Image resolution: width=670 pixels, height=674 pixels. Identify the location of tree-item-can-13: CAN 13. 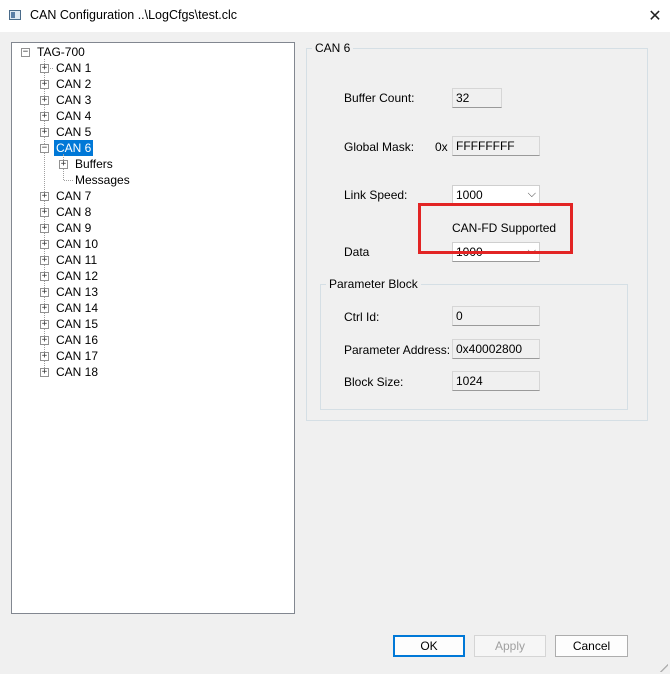
(77, 292).